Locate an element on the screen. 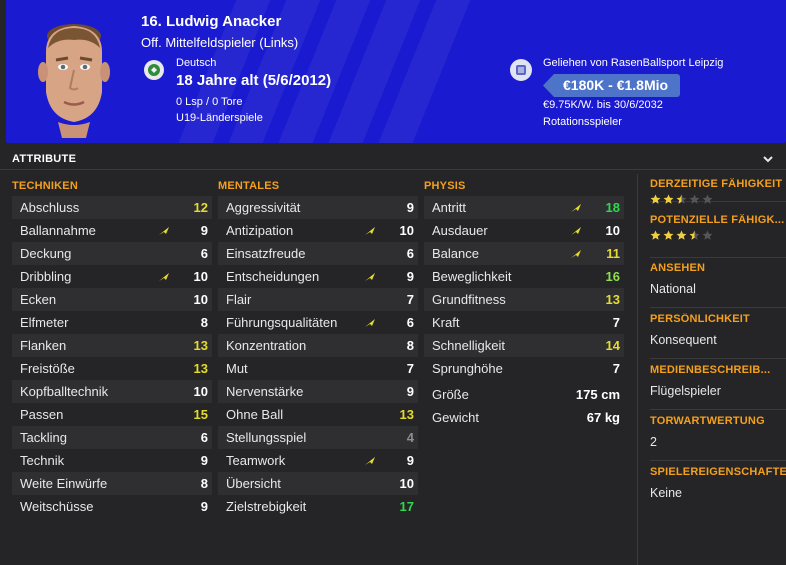 This screenshot has width=786, height=565. attribute-row: Passen 15 is located at coordinates (112, 414).